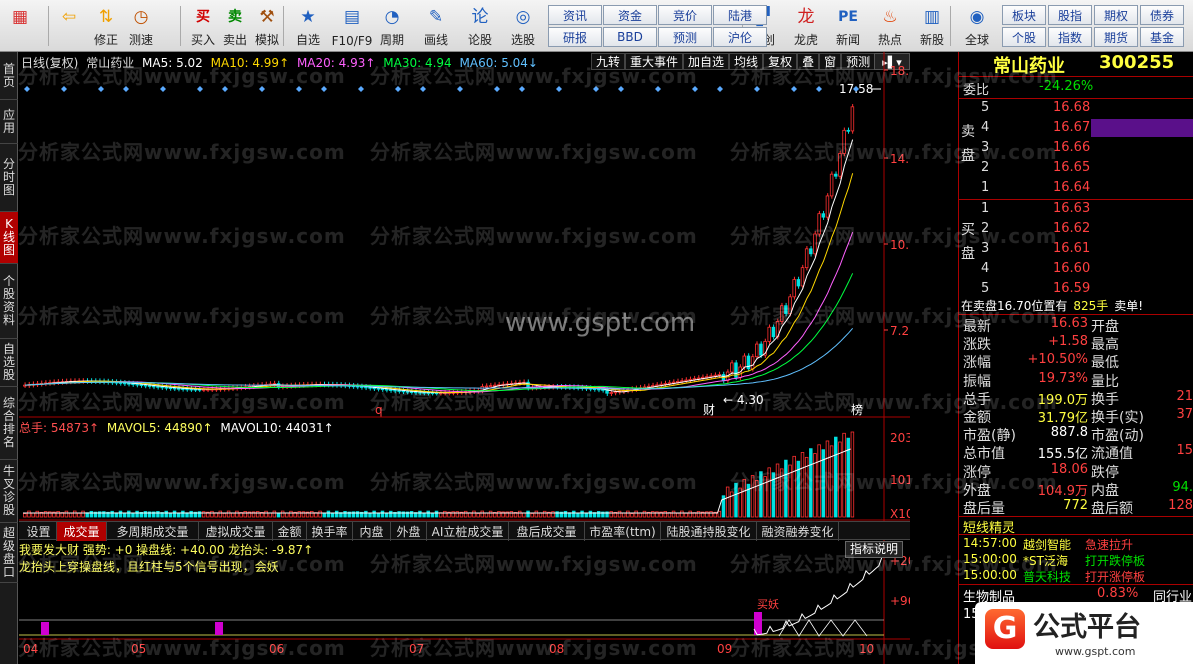 Image resolution: width=1193 pixels, height=664 pixels. What do you see at coordinates (575, 15) in the screenshot?
I see `toolbar-grid-button: 资讯` at bounding box center [575, 15].